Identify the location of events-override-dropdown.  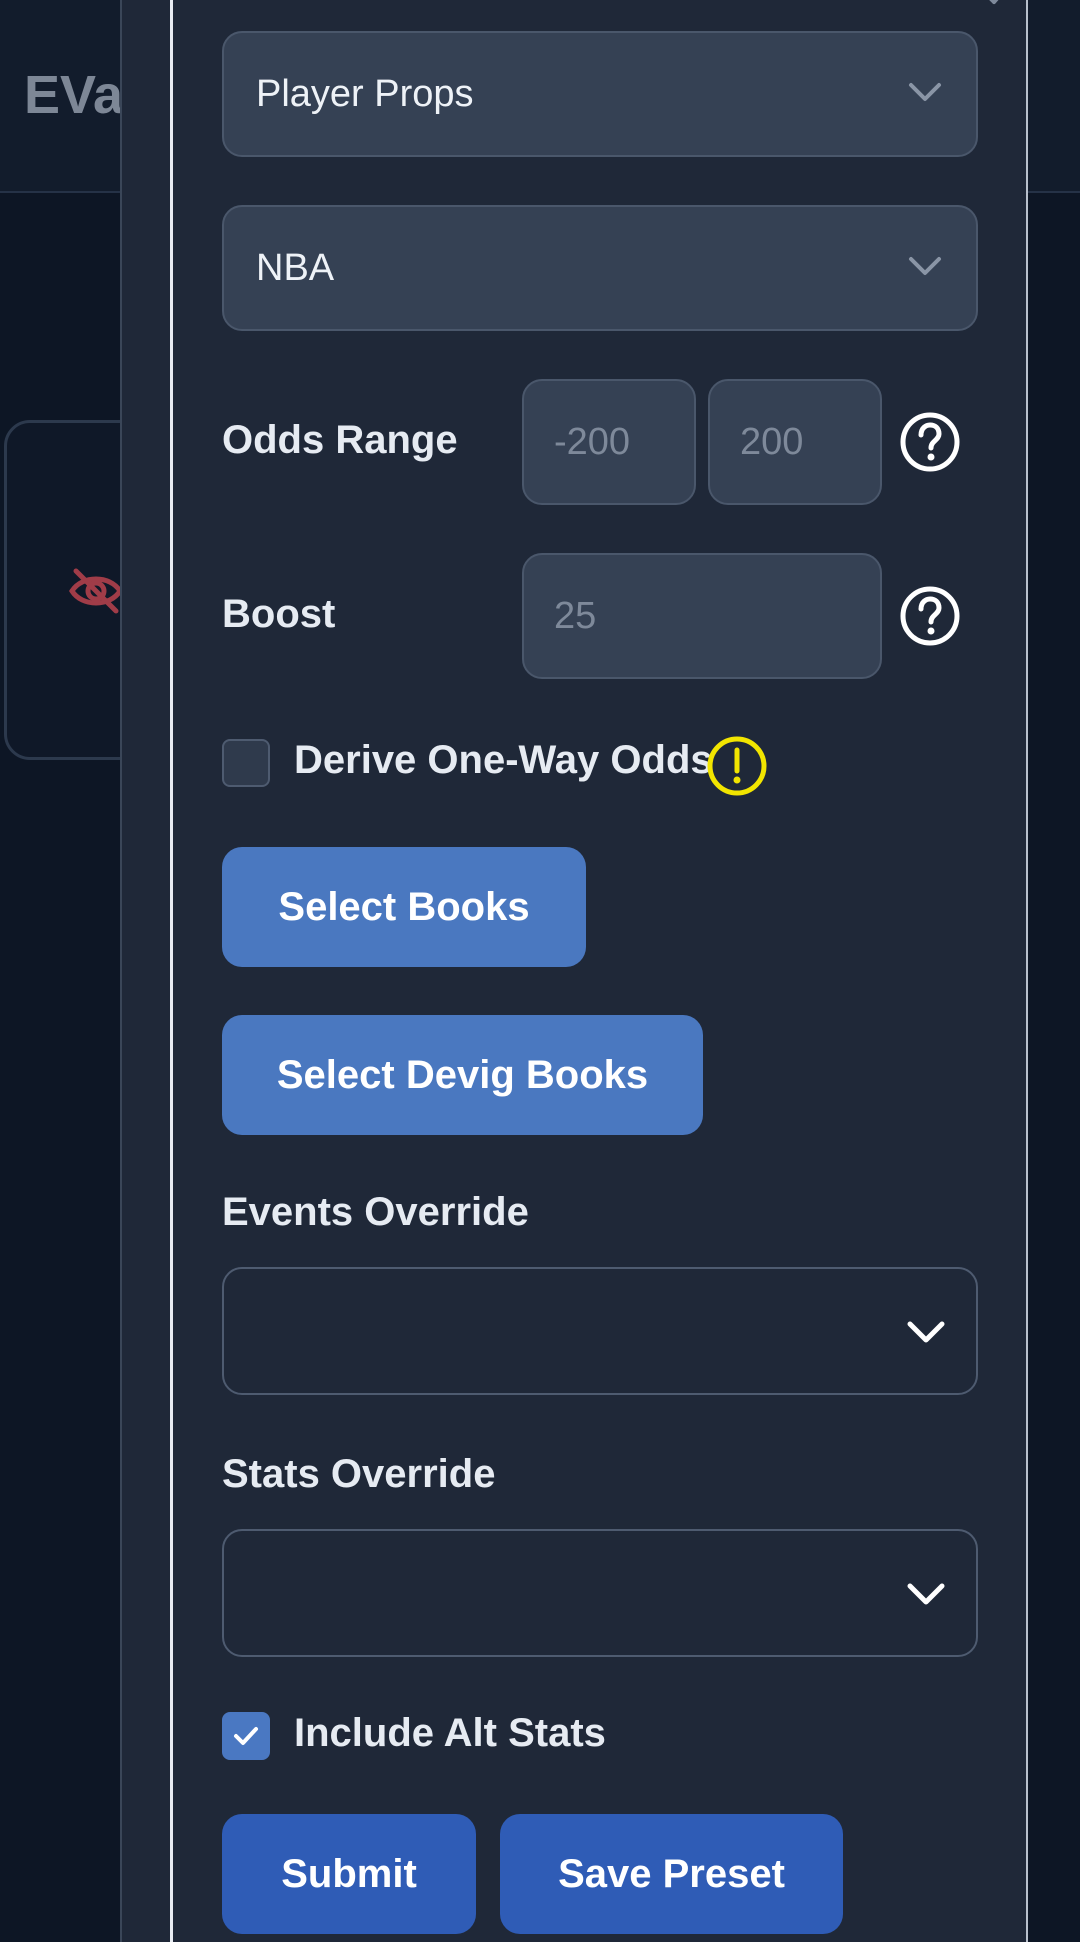
(600, 1331).